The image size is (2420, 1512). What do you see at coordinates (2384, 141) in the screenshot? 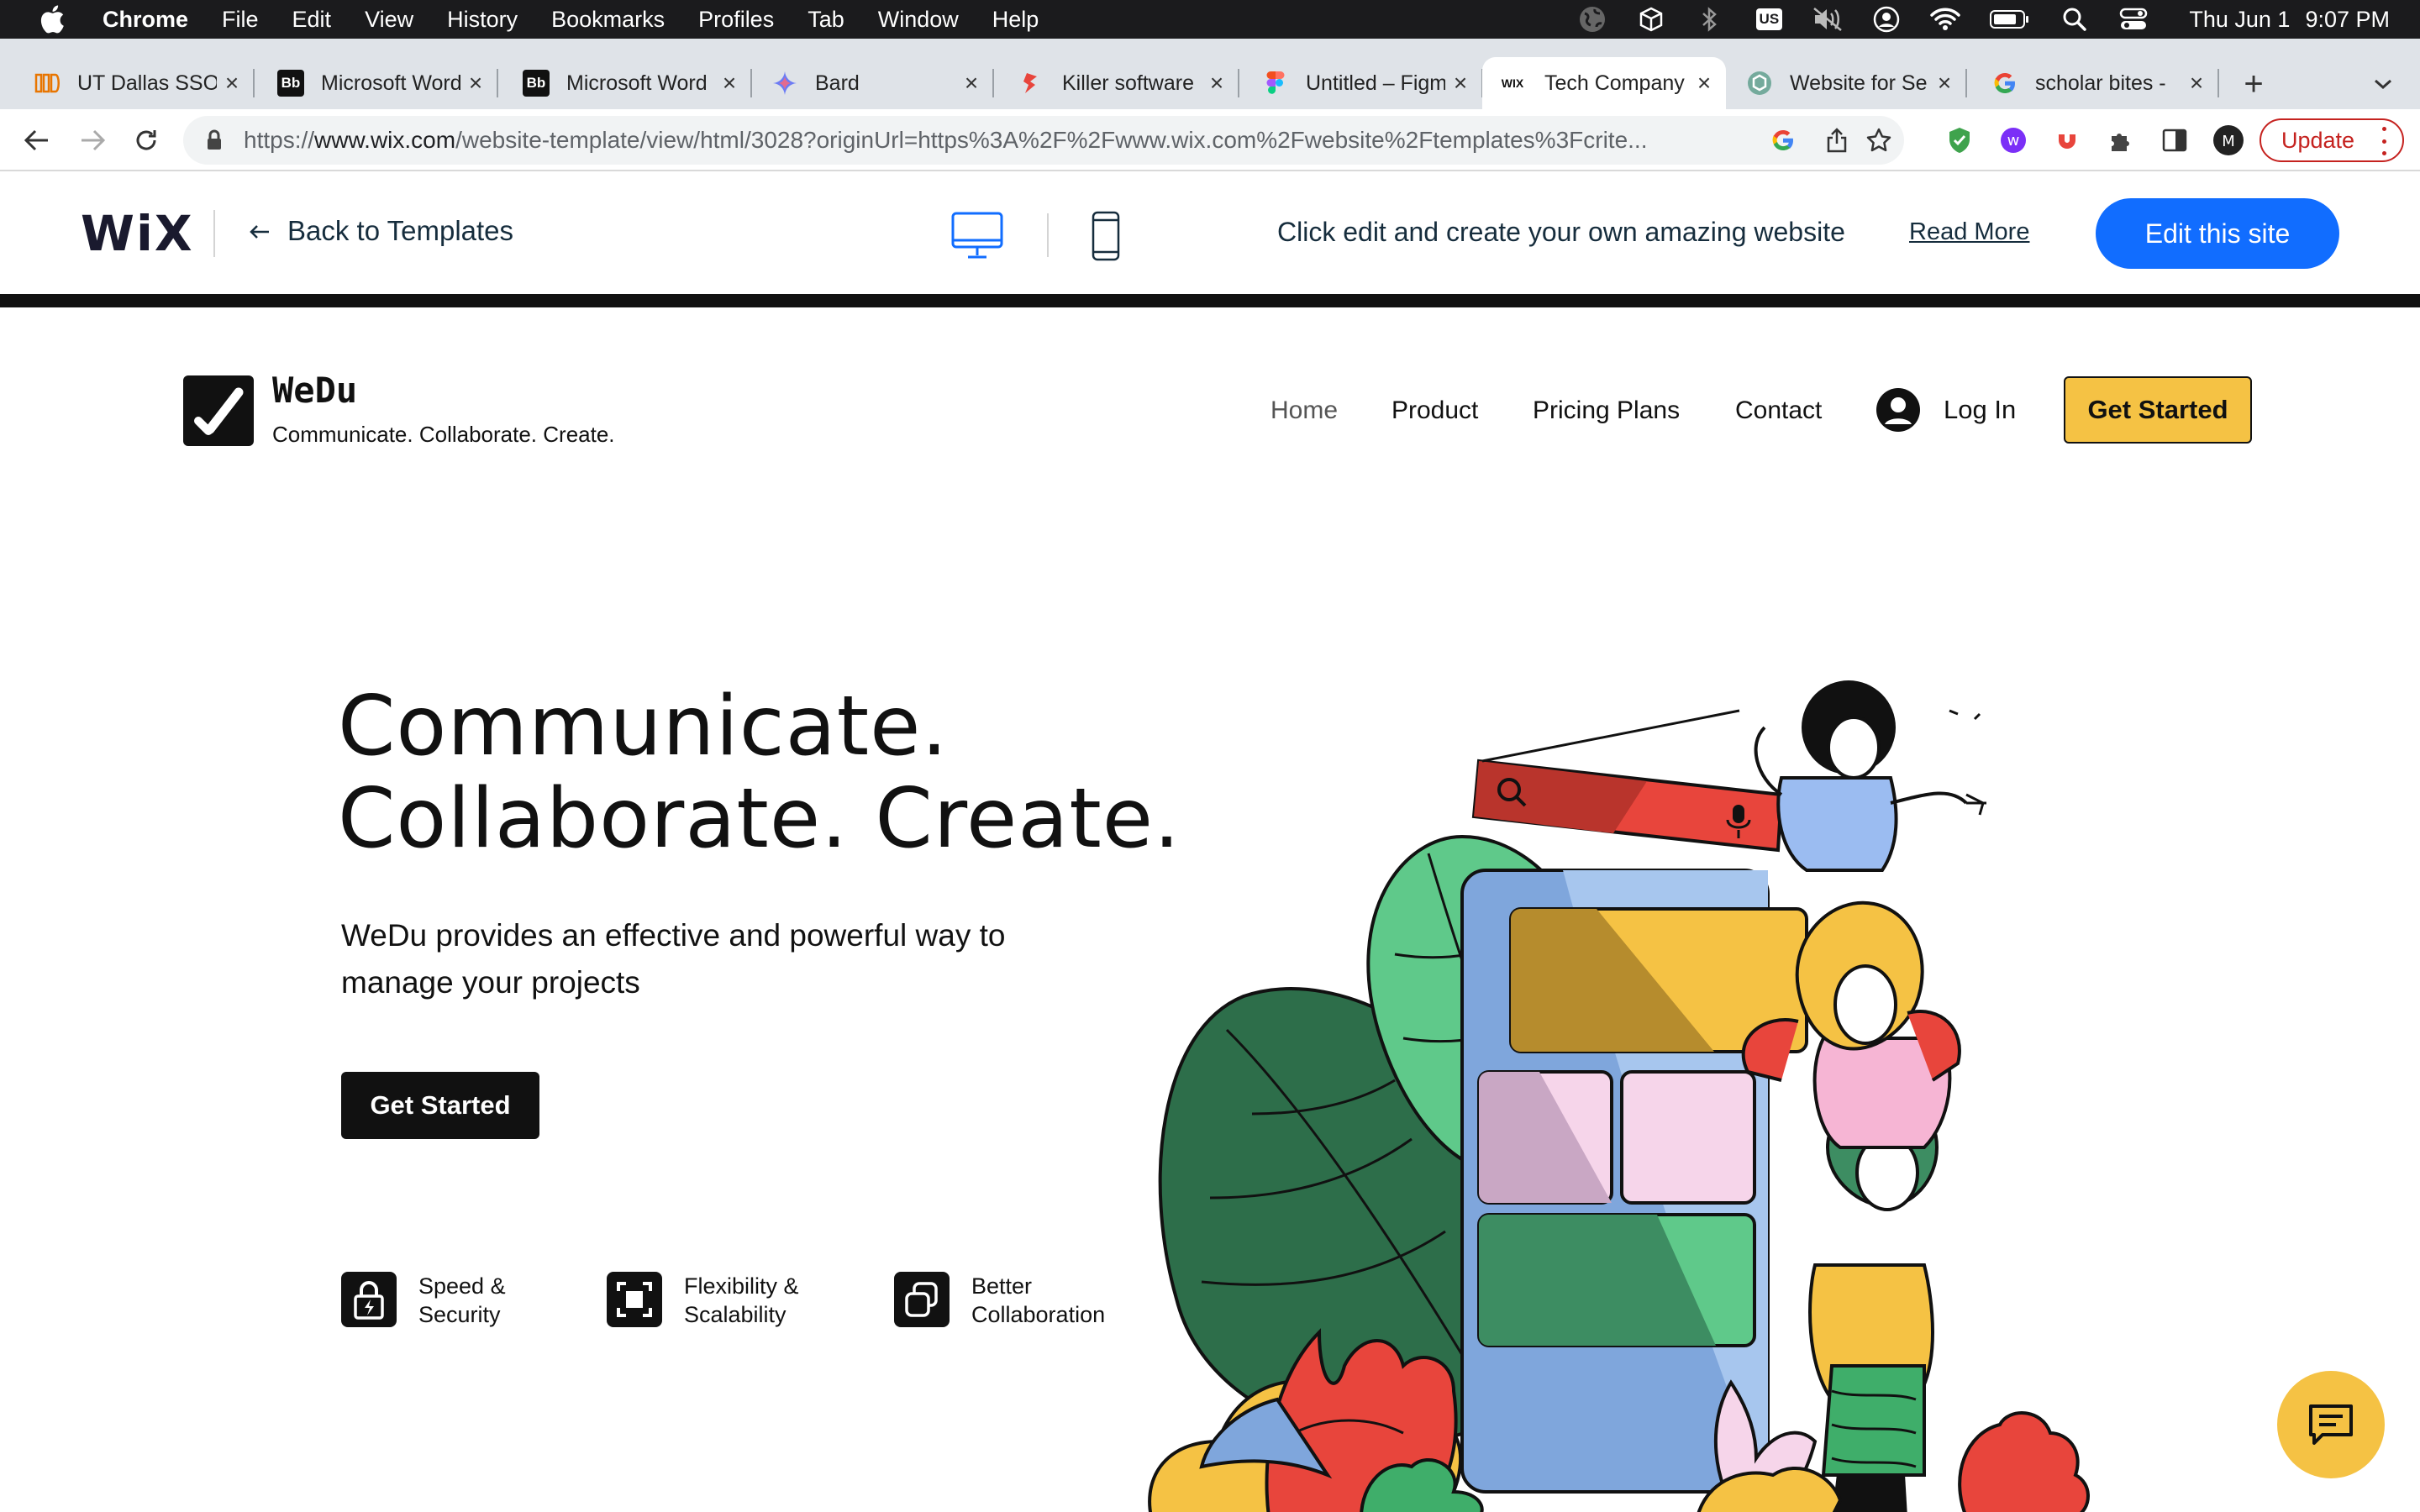
I see `kebab-menu-icon` at bounding box center [2384, 141].